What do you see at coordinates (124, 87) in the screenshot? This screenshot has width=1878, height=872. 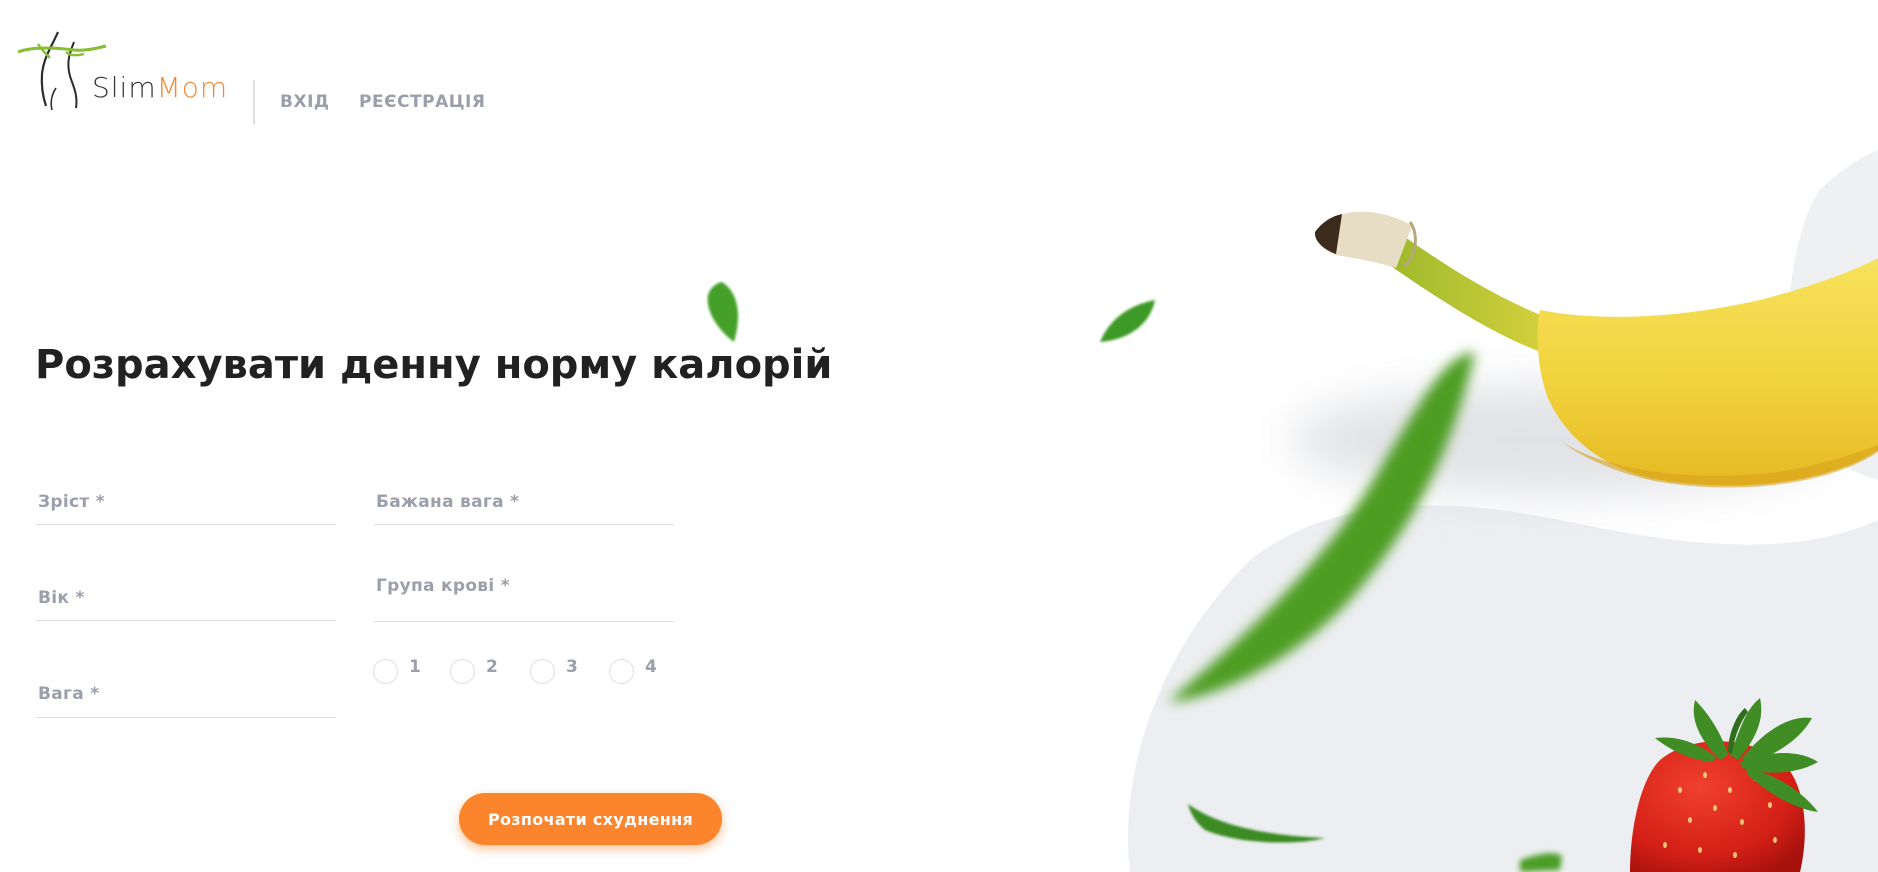 I see `logo-text-slim: Slim` at bounding box center [124, 87].